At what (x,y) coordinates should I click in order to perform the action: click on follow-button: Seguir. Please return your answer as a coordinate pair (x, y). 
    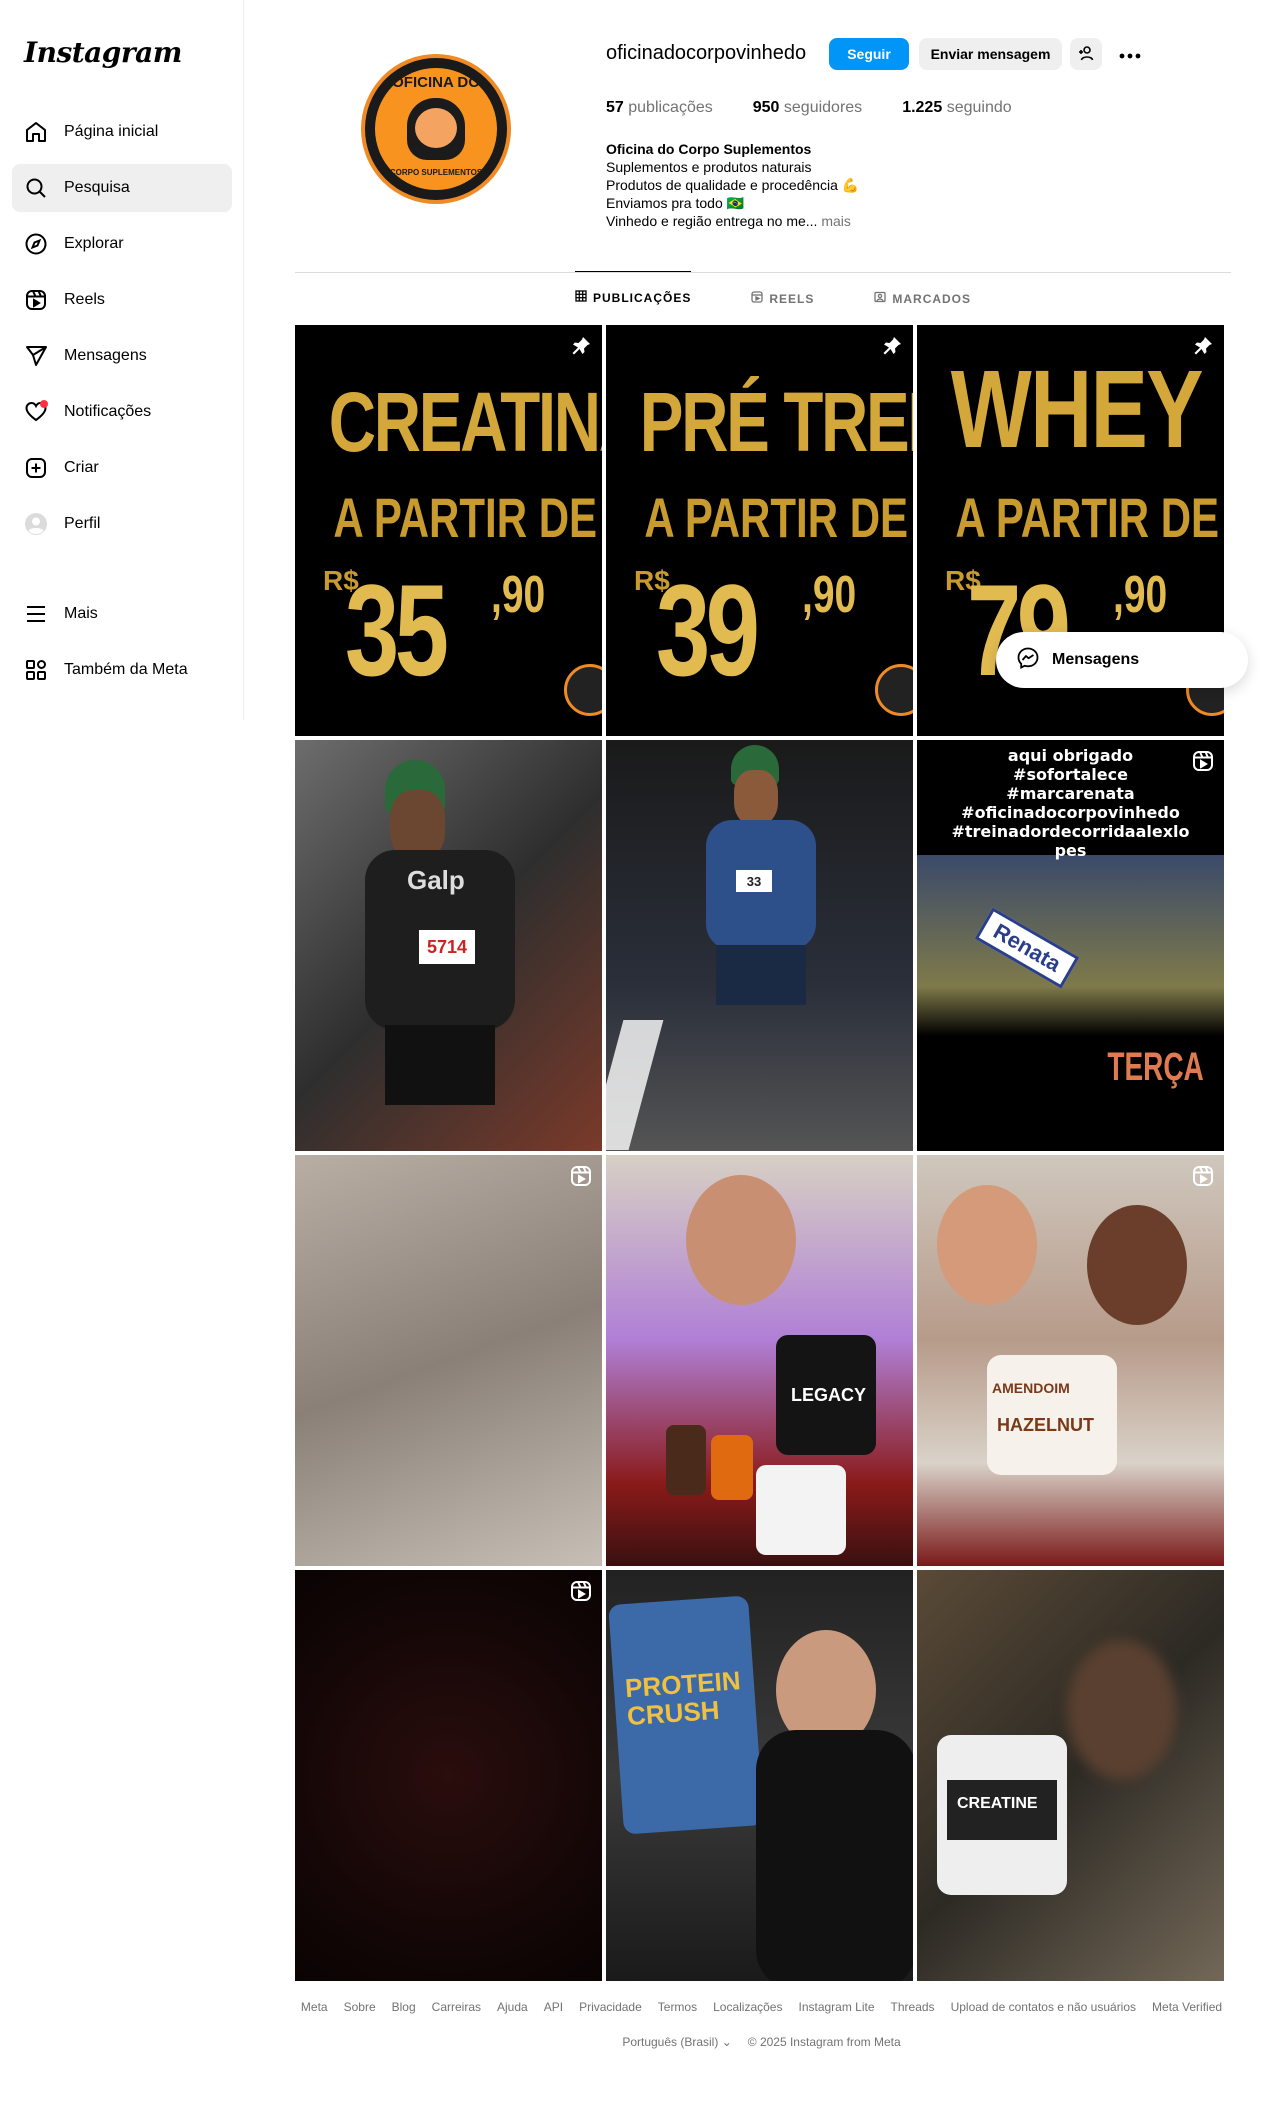
    Looking at the image, I should click on (869, 54).